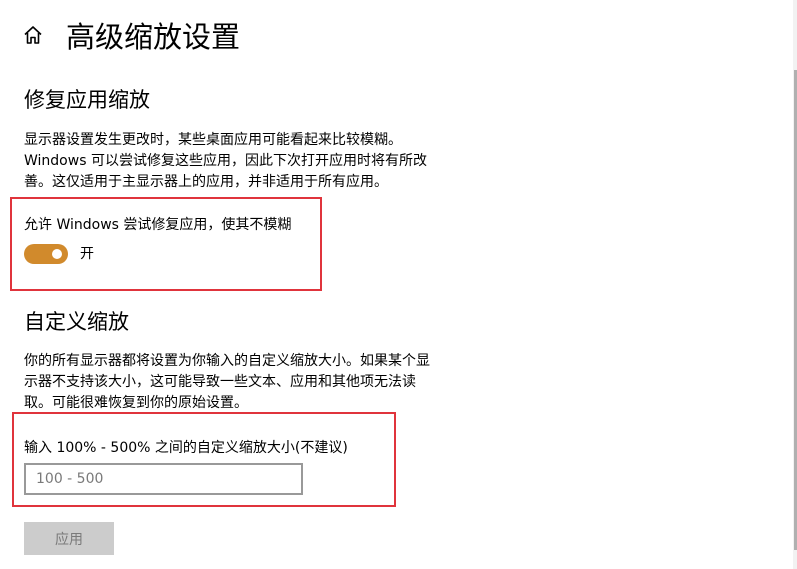  I want to click on home-icon, so click(33, 35).